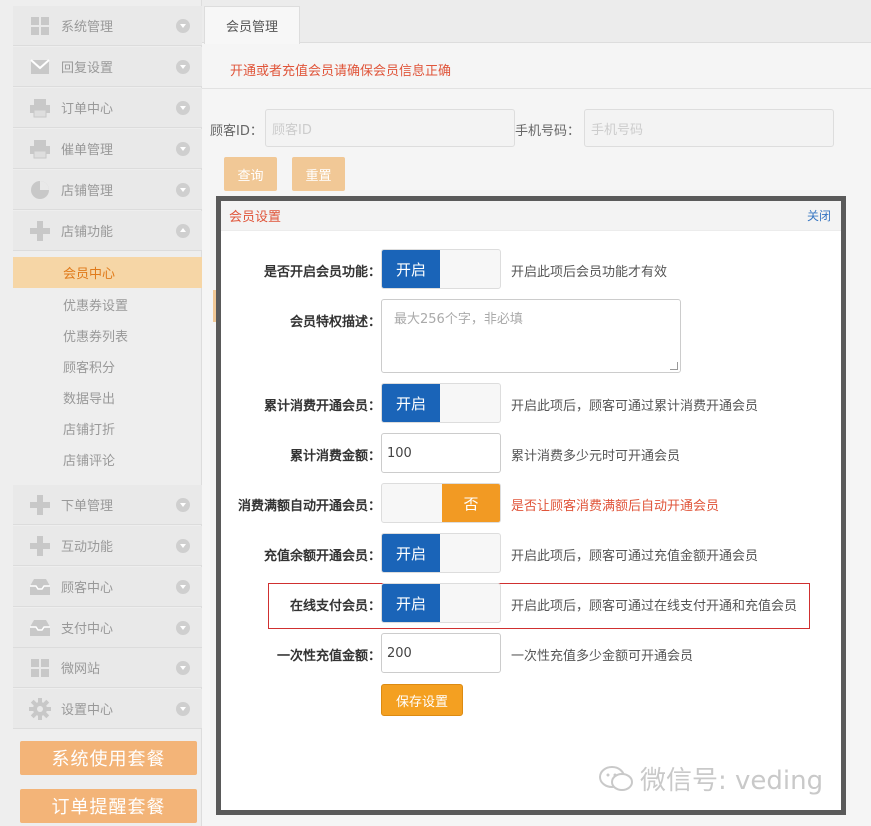 The width and height of the screenshot is (871, 826). I want to click on cumulative-amount-hint: 累计消费多少元时可开通会员, so click(596, 456).